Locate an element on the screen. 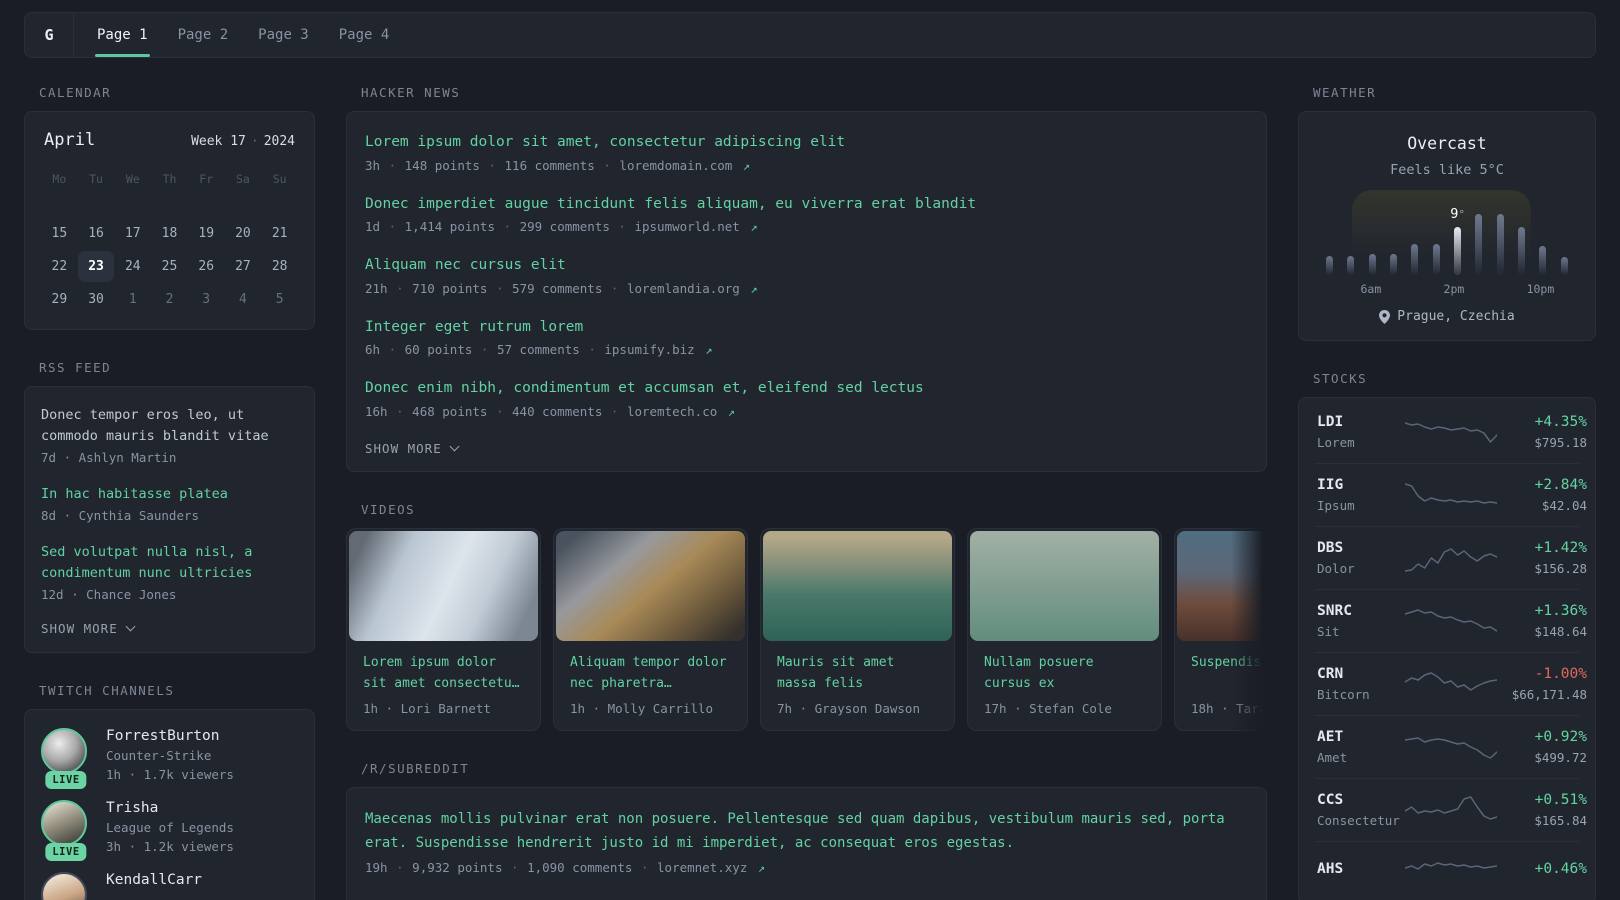 This screenshot has width=1620, height=900. stock-row: IIG Ipsum +2.84% $42.04 is located at coordinates (1451, 494).